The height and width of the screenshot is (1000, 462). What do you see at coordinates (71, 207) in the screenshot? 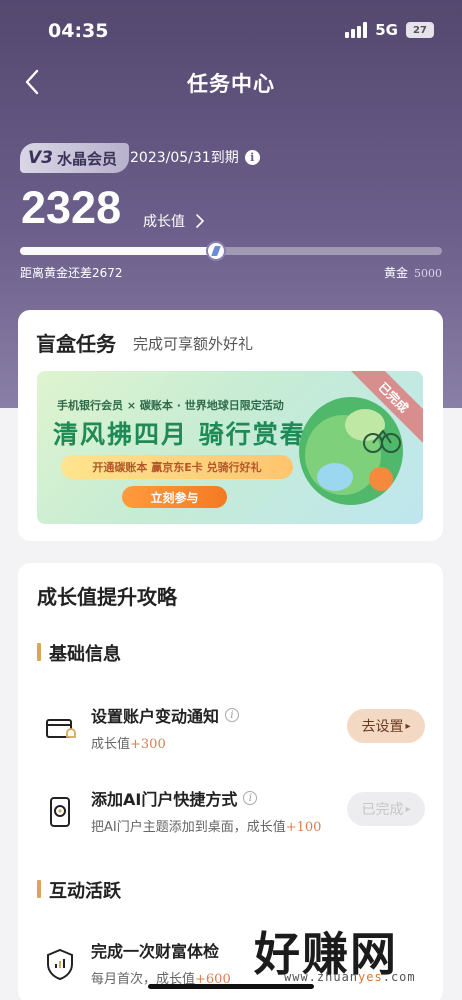
I see `growth-value: 2328` at bounding box center [71, 207].